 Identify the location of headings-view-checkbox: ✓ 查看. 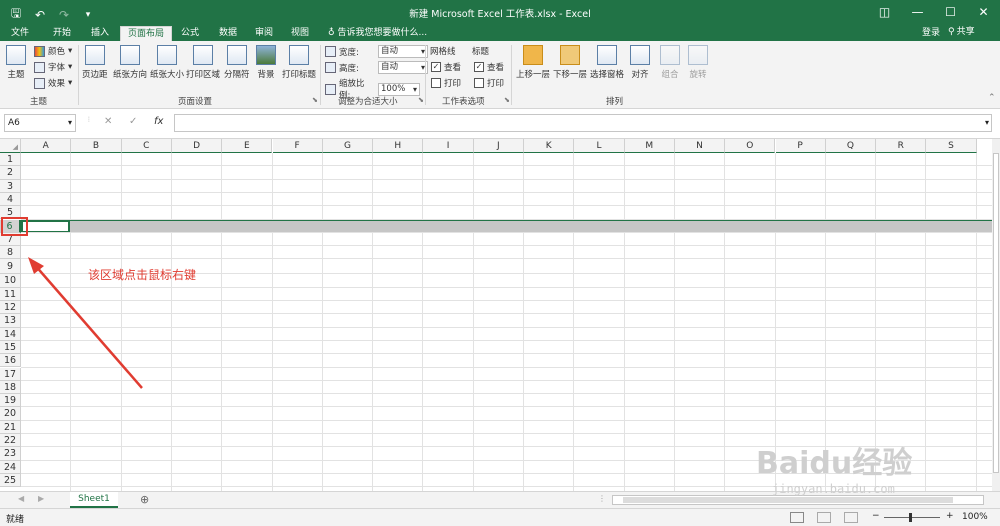
(489, 67).